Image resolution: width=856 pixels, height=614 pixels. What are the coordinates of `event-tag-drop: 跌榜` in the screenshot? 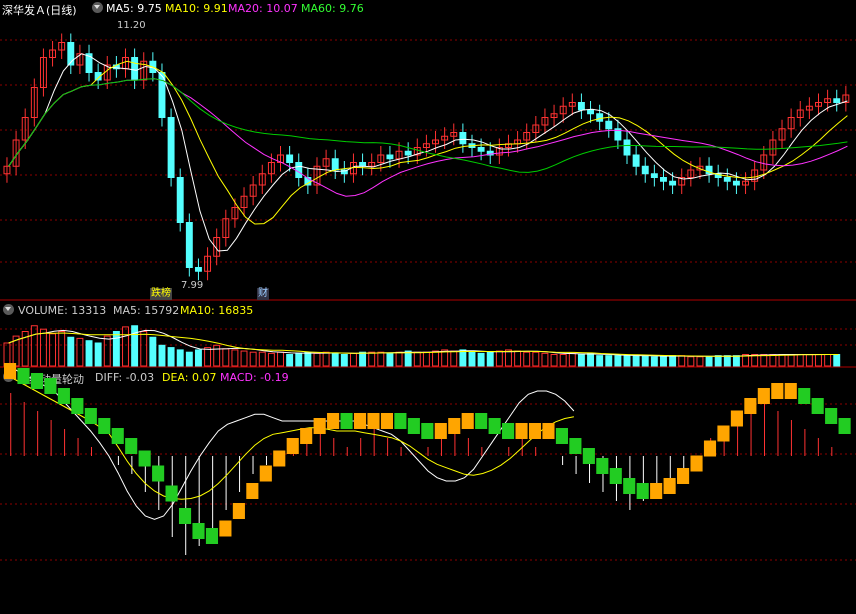 It's located at (161, 294).